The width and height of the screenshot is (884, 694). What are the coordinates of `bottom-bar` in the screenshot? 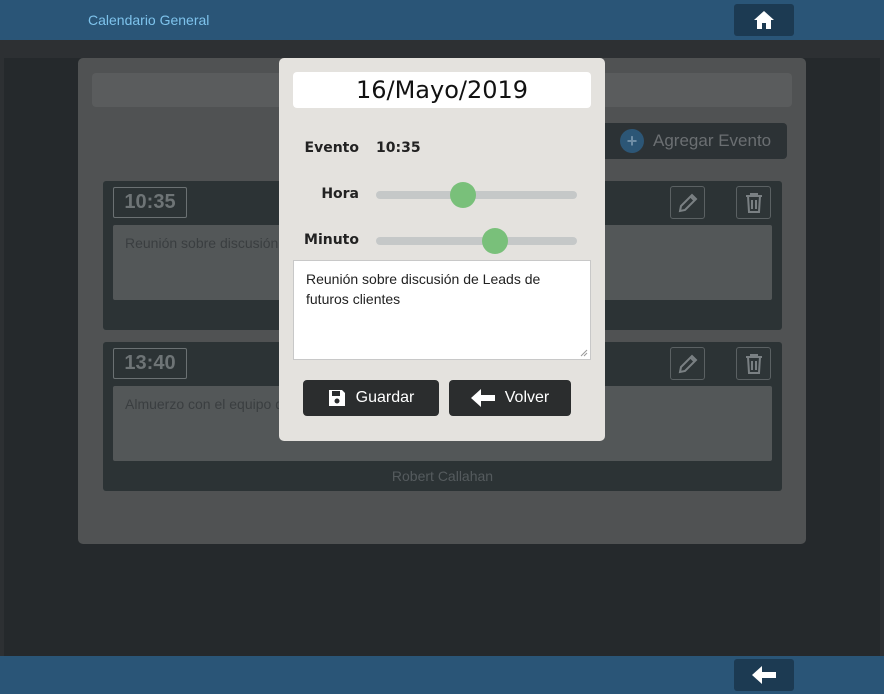 It's located at (442, 675).